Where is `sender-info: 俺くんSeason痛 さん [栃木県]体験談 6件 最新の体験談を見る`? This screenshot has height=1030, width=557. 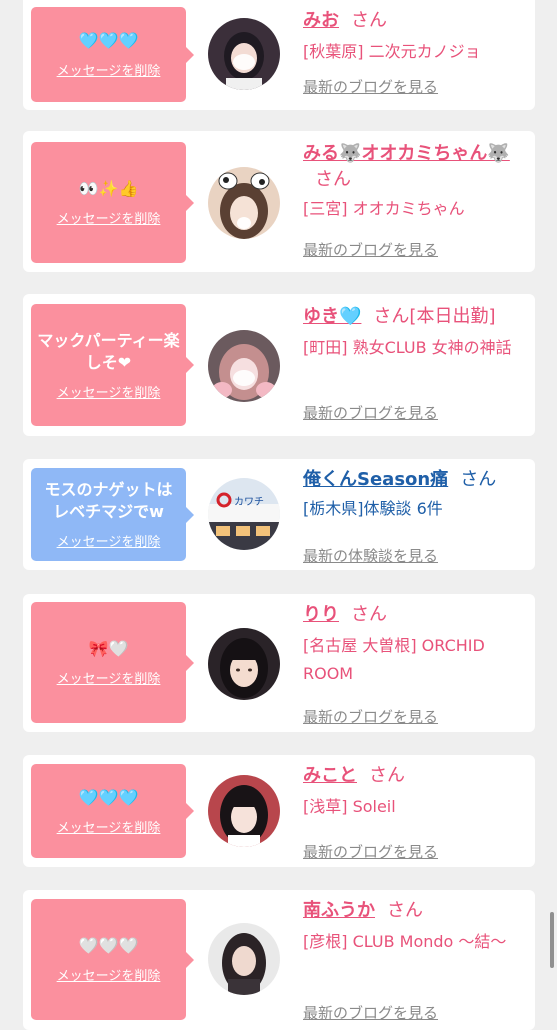
sender-info: 俺くんSeason痛 さん [栃木県]体験談 6件 最新の体験談を見る is located at coordinates (415, 516).